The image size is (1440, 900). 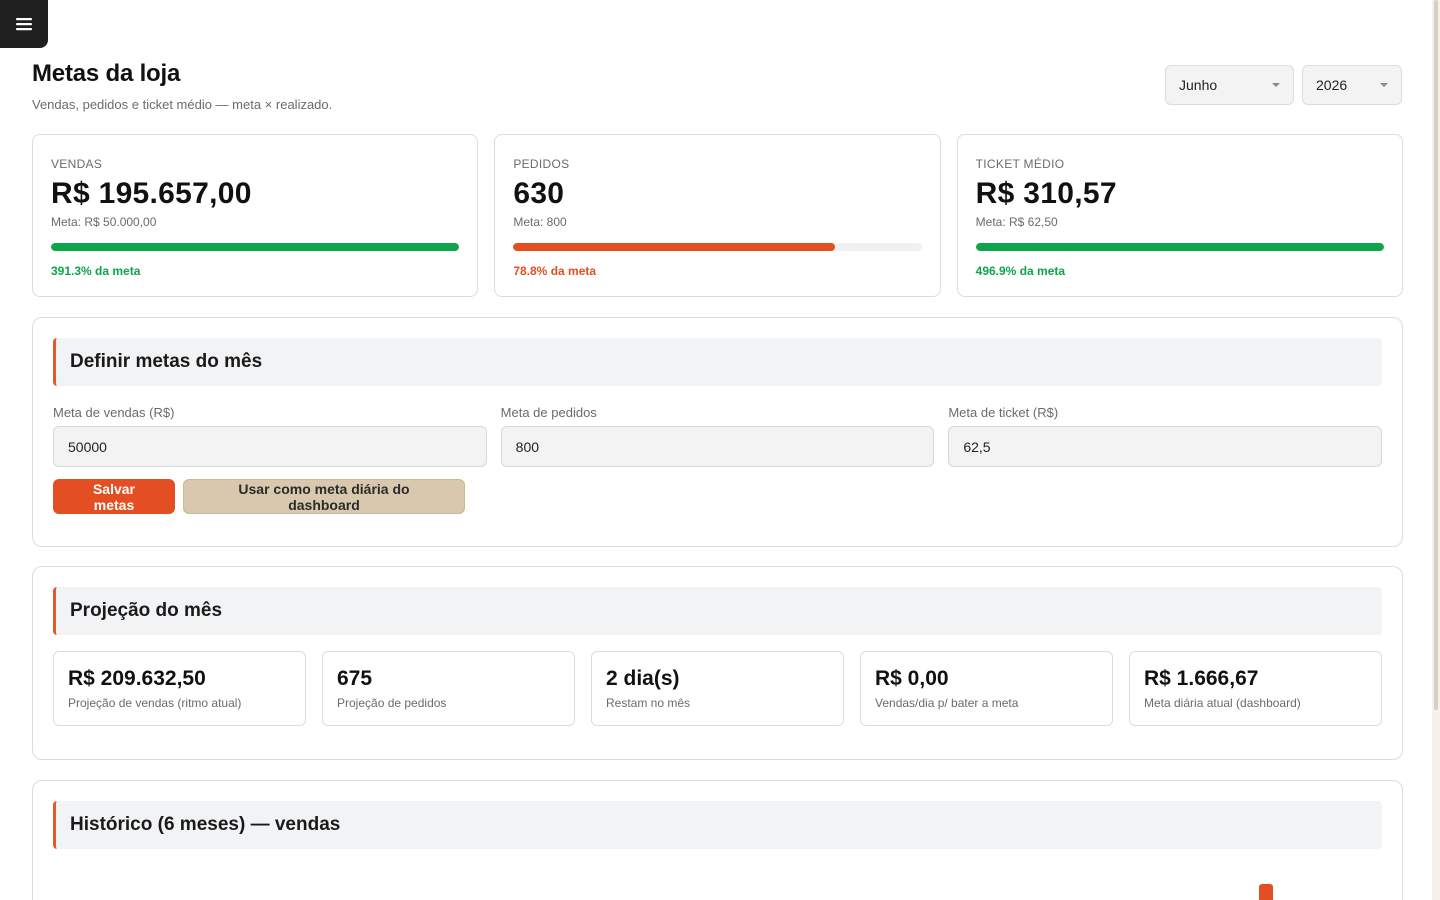 What do you see at coordinates (548, 412) in the screenshot?
I see `field-label: Meta de pedidos` at bounding box center [548, 412].